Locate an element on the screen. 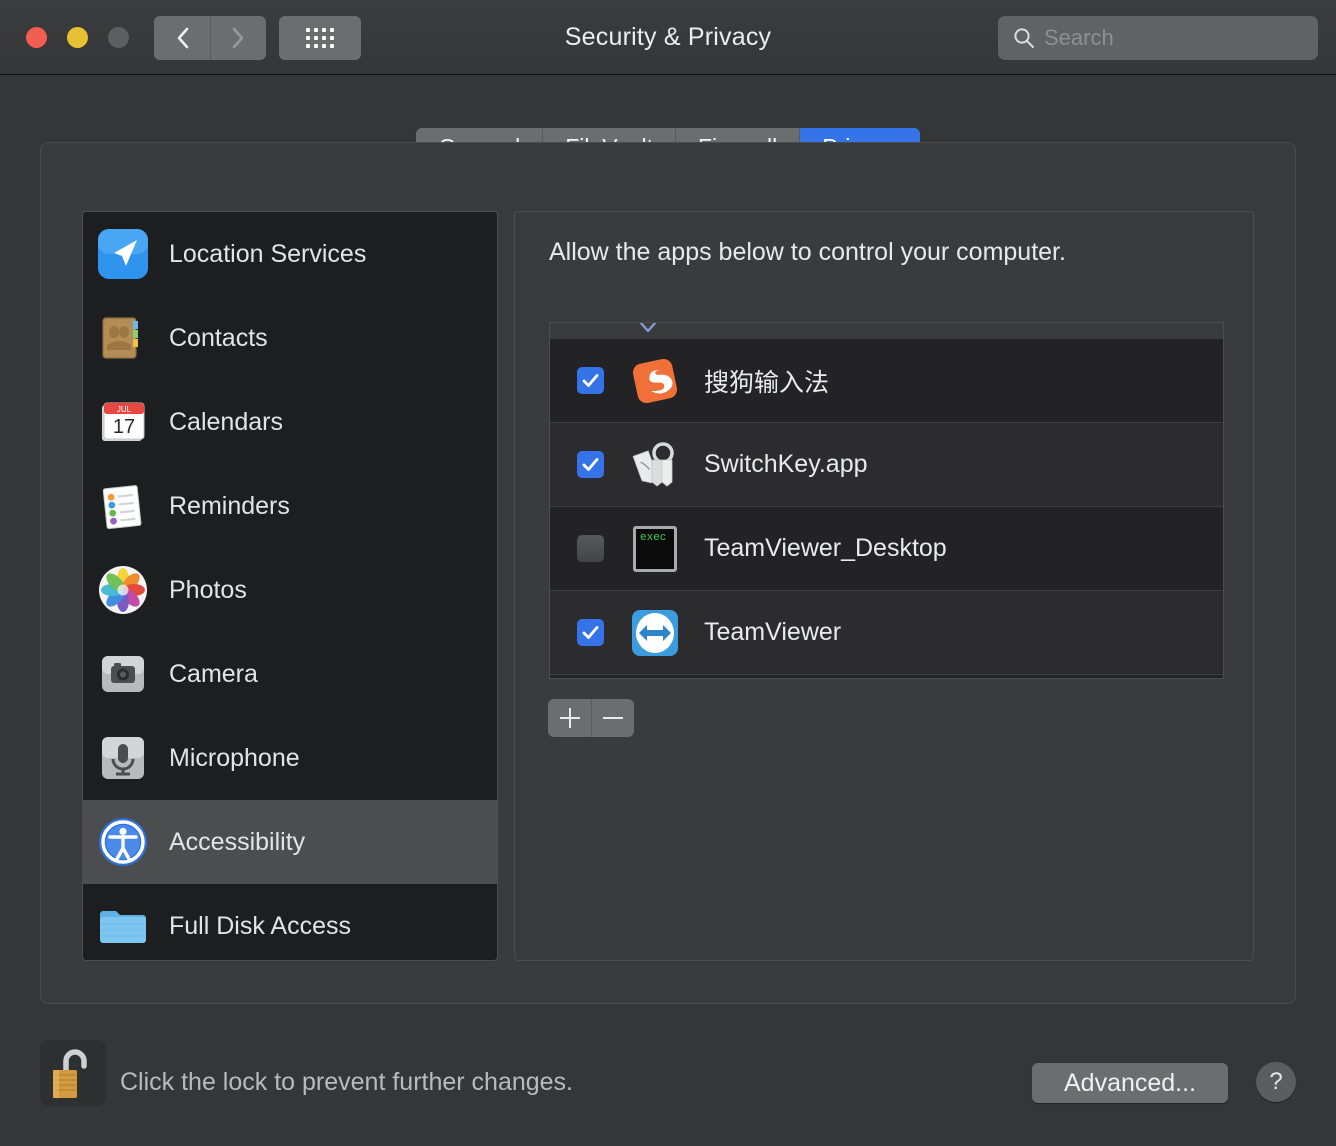 The image size is (1336, 1146). svg-text: JUL is located at coordinates (124, 409).